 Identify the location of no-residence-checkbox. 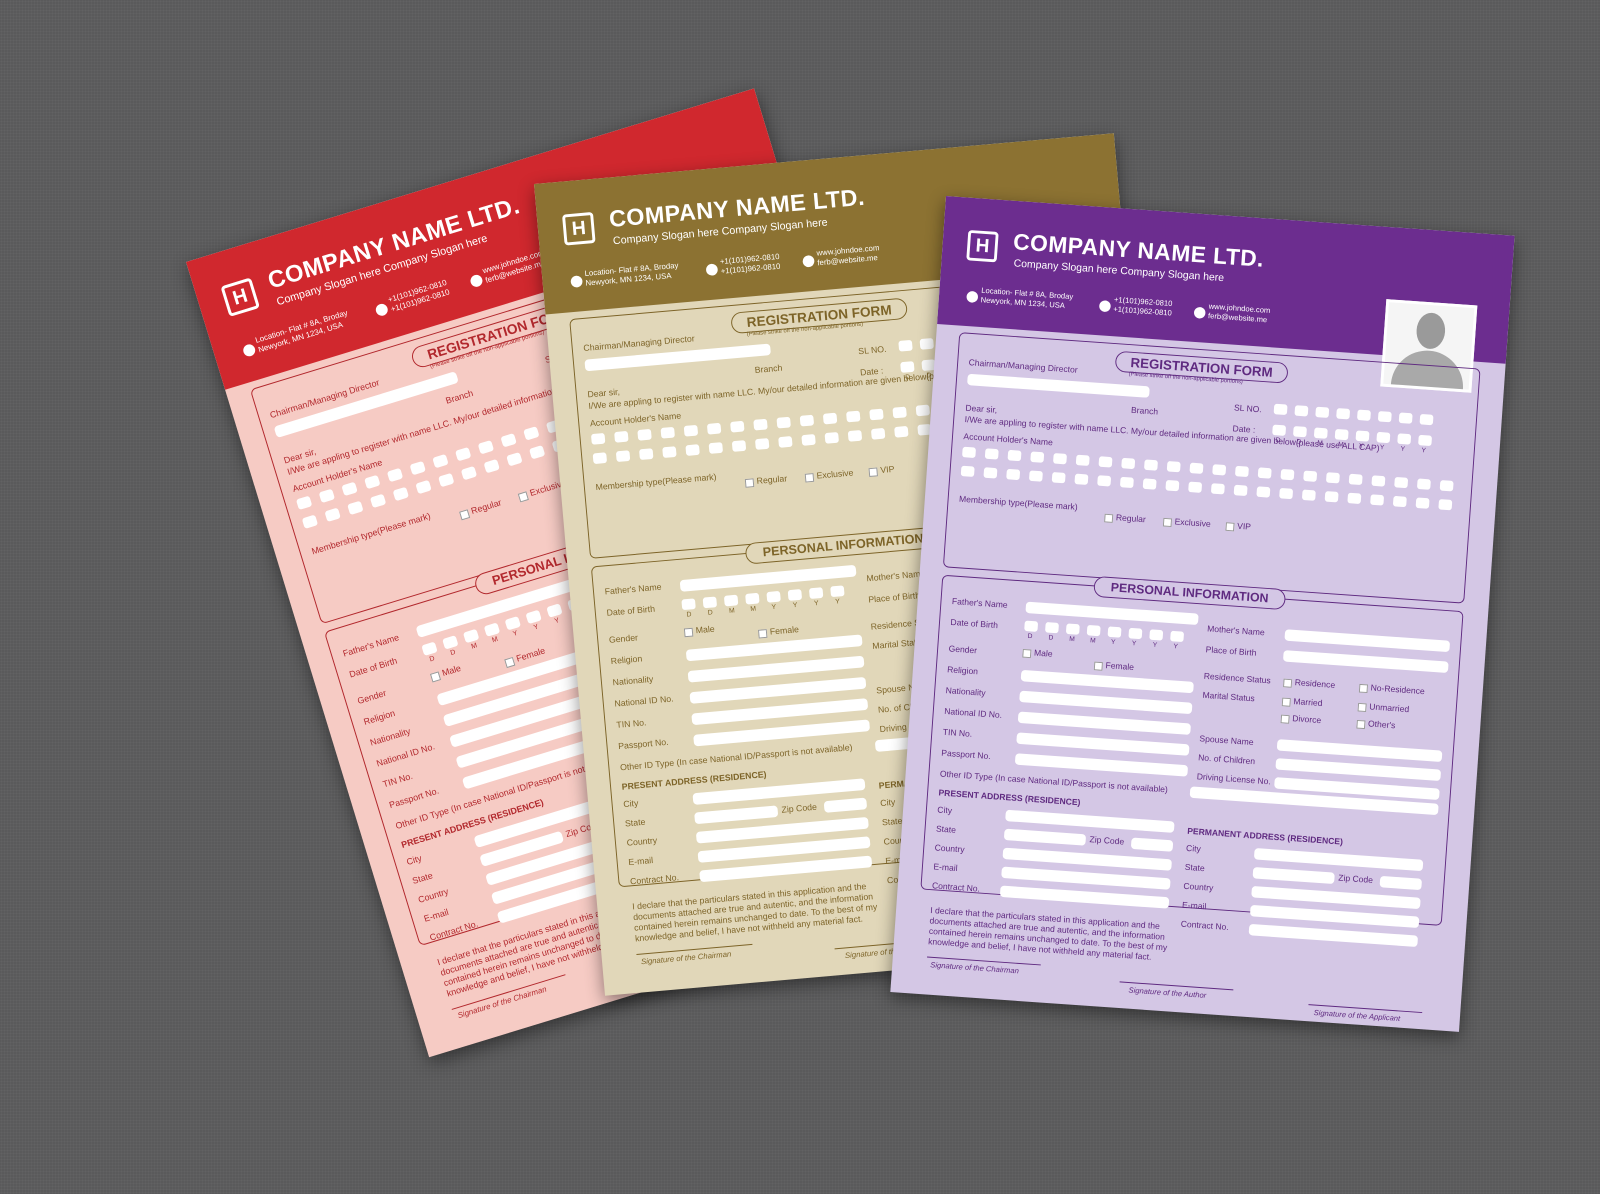
(1363, 688).